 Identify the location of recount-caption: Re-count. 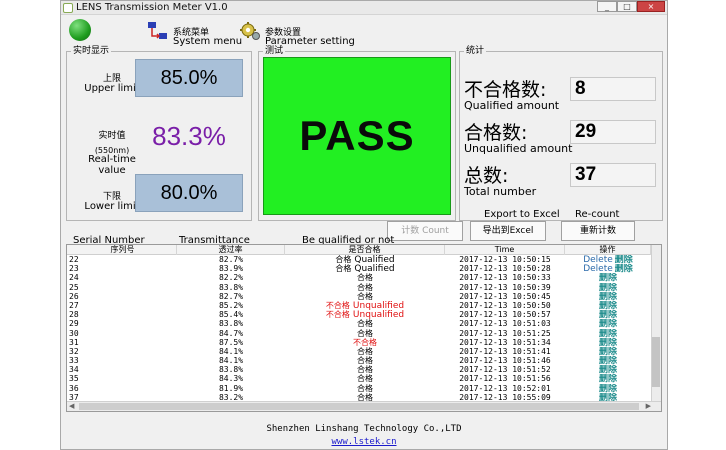
(597, 214).